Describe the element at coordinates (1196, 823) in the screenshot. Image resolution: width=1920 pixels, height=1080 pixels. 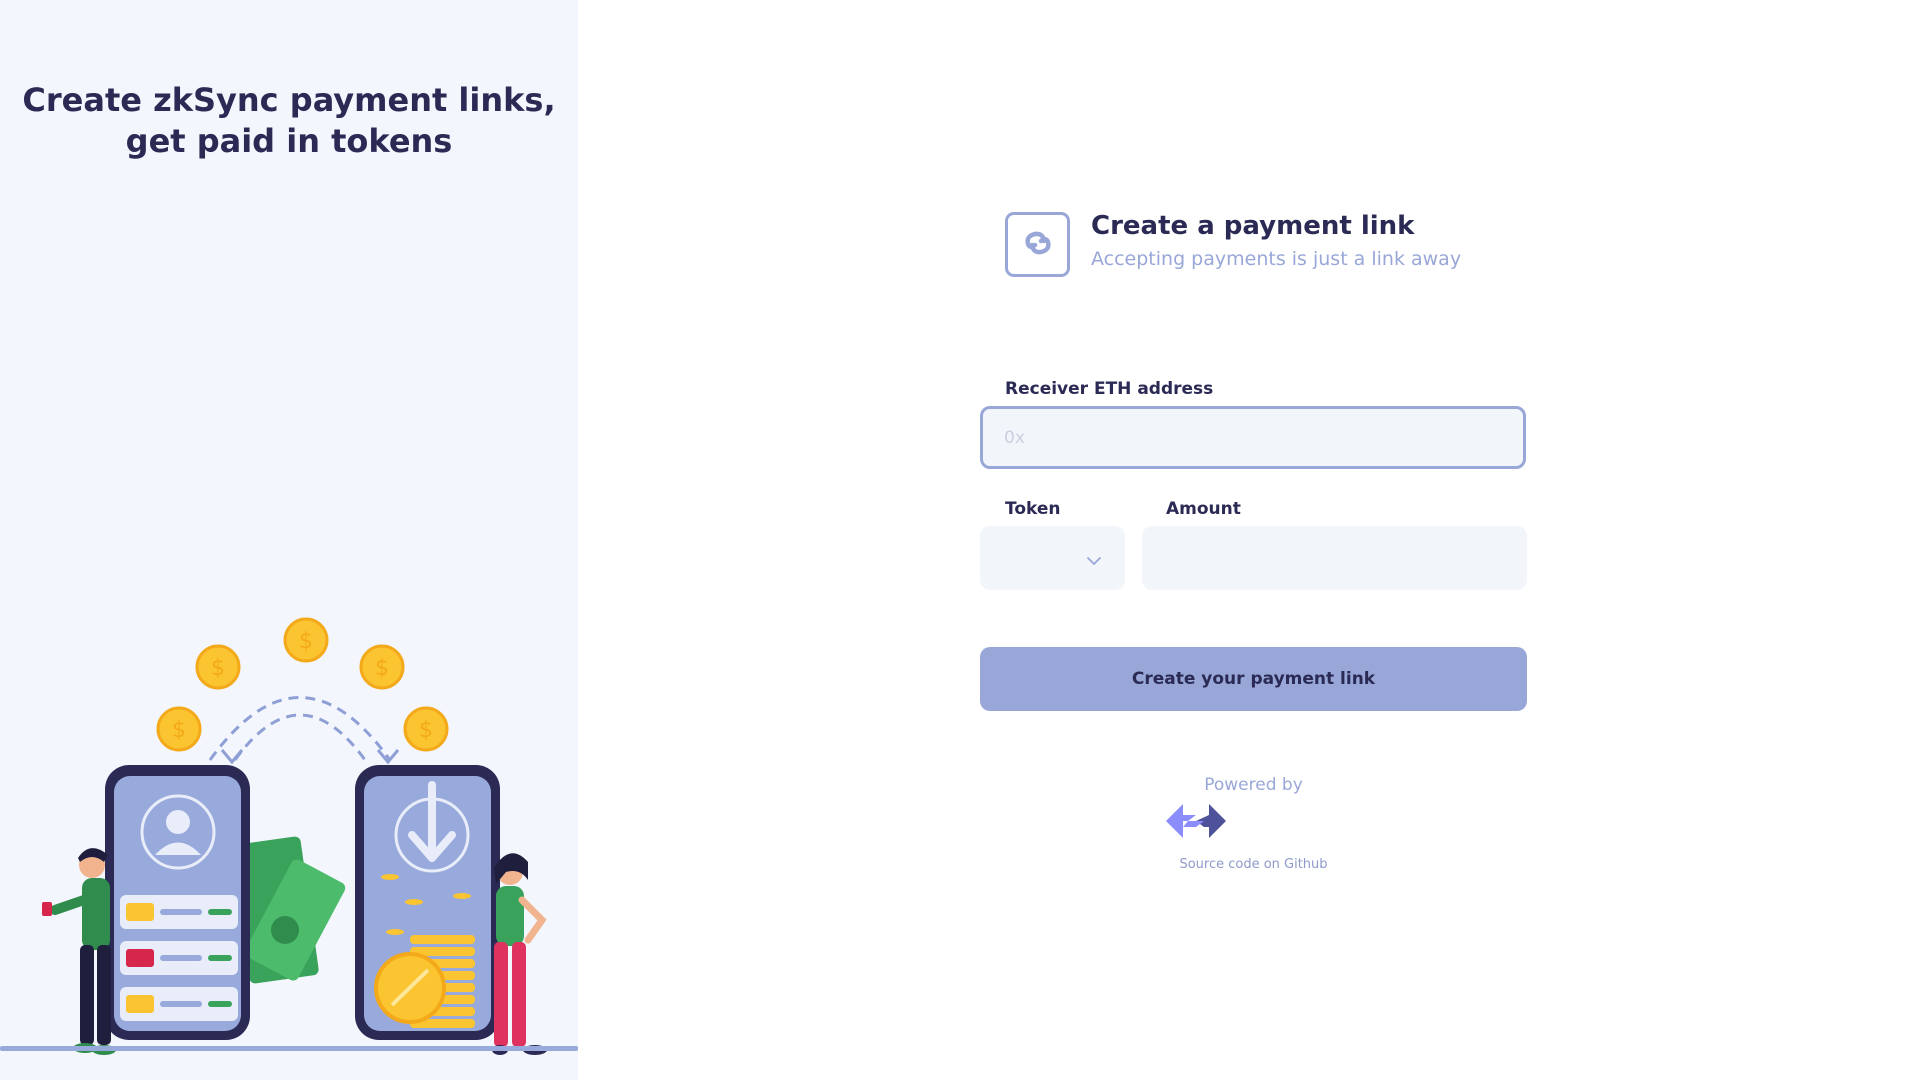
I see `zksync-logo-icon` at that location.